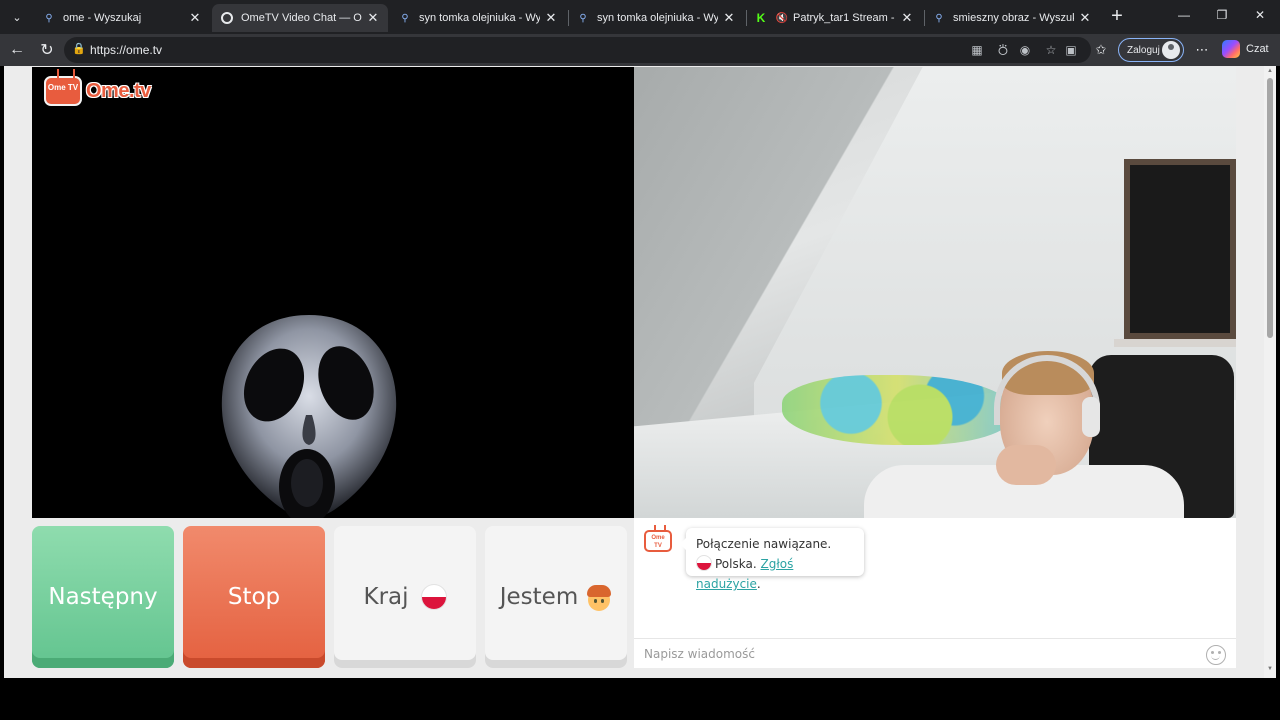  What do you see at coordinates (761, 18) in the screenshot?
I see `kick-icon: K` at bounding box center [761, 18].